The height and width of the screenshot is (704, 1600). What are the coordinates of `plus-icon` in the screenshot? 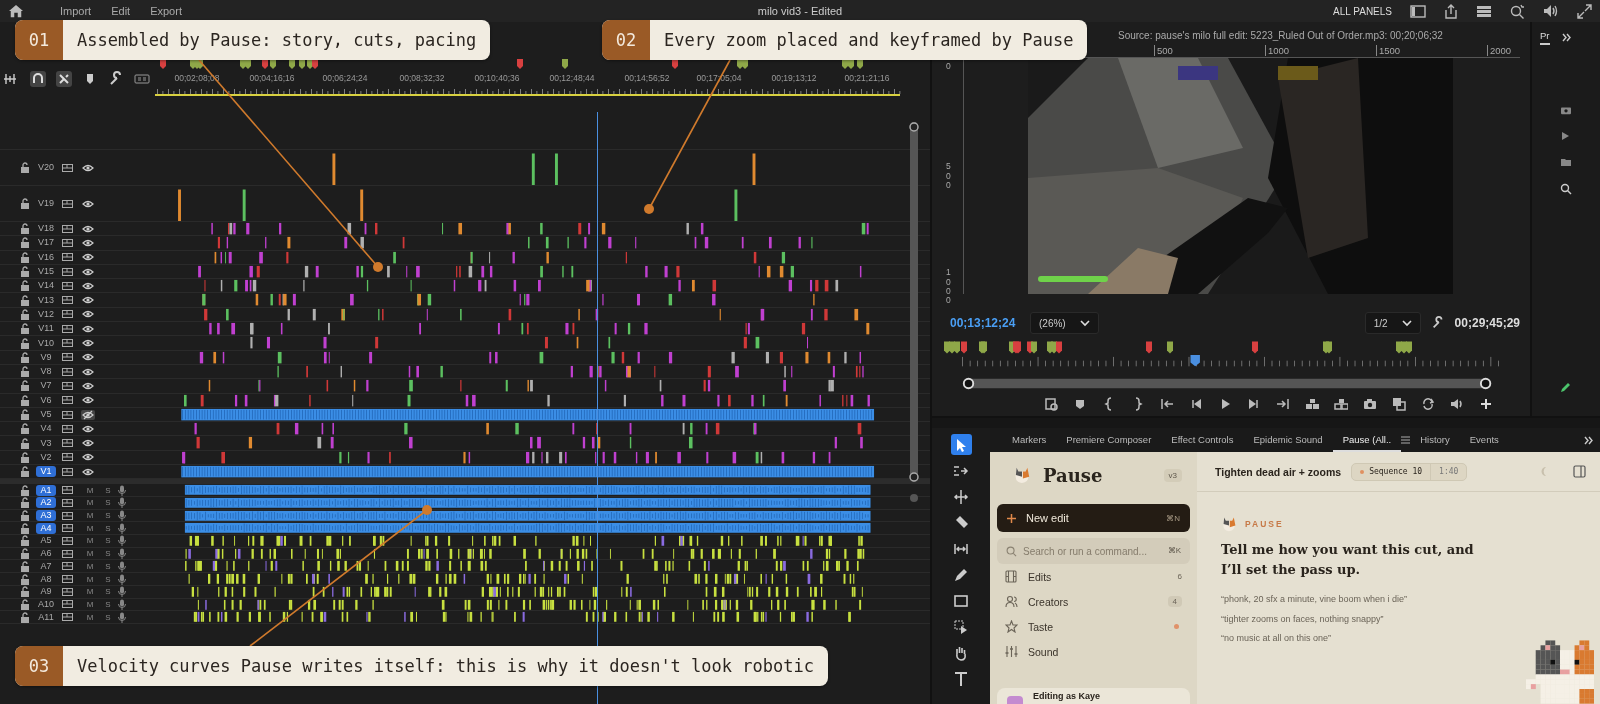 It's located at (1486, 403).